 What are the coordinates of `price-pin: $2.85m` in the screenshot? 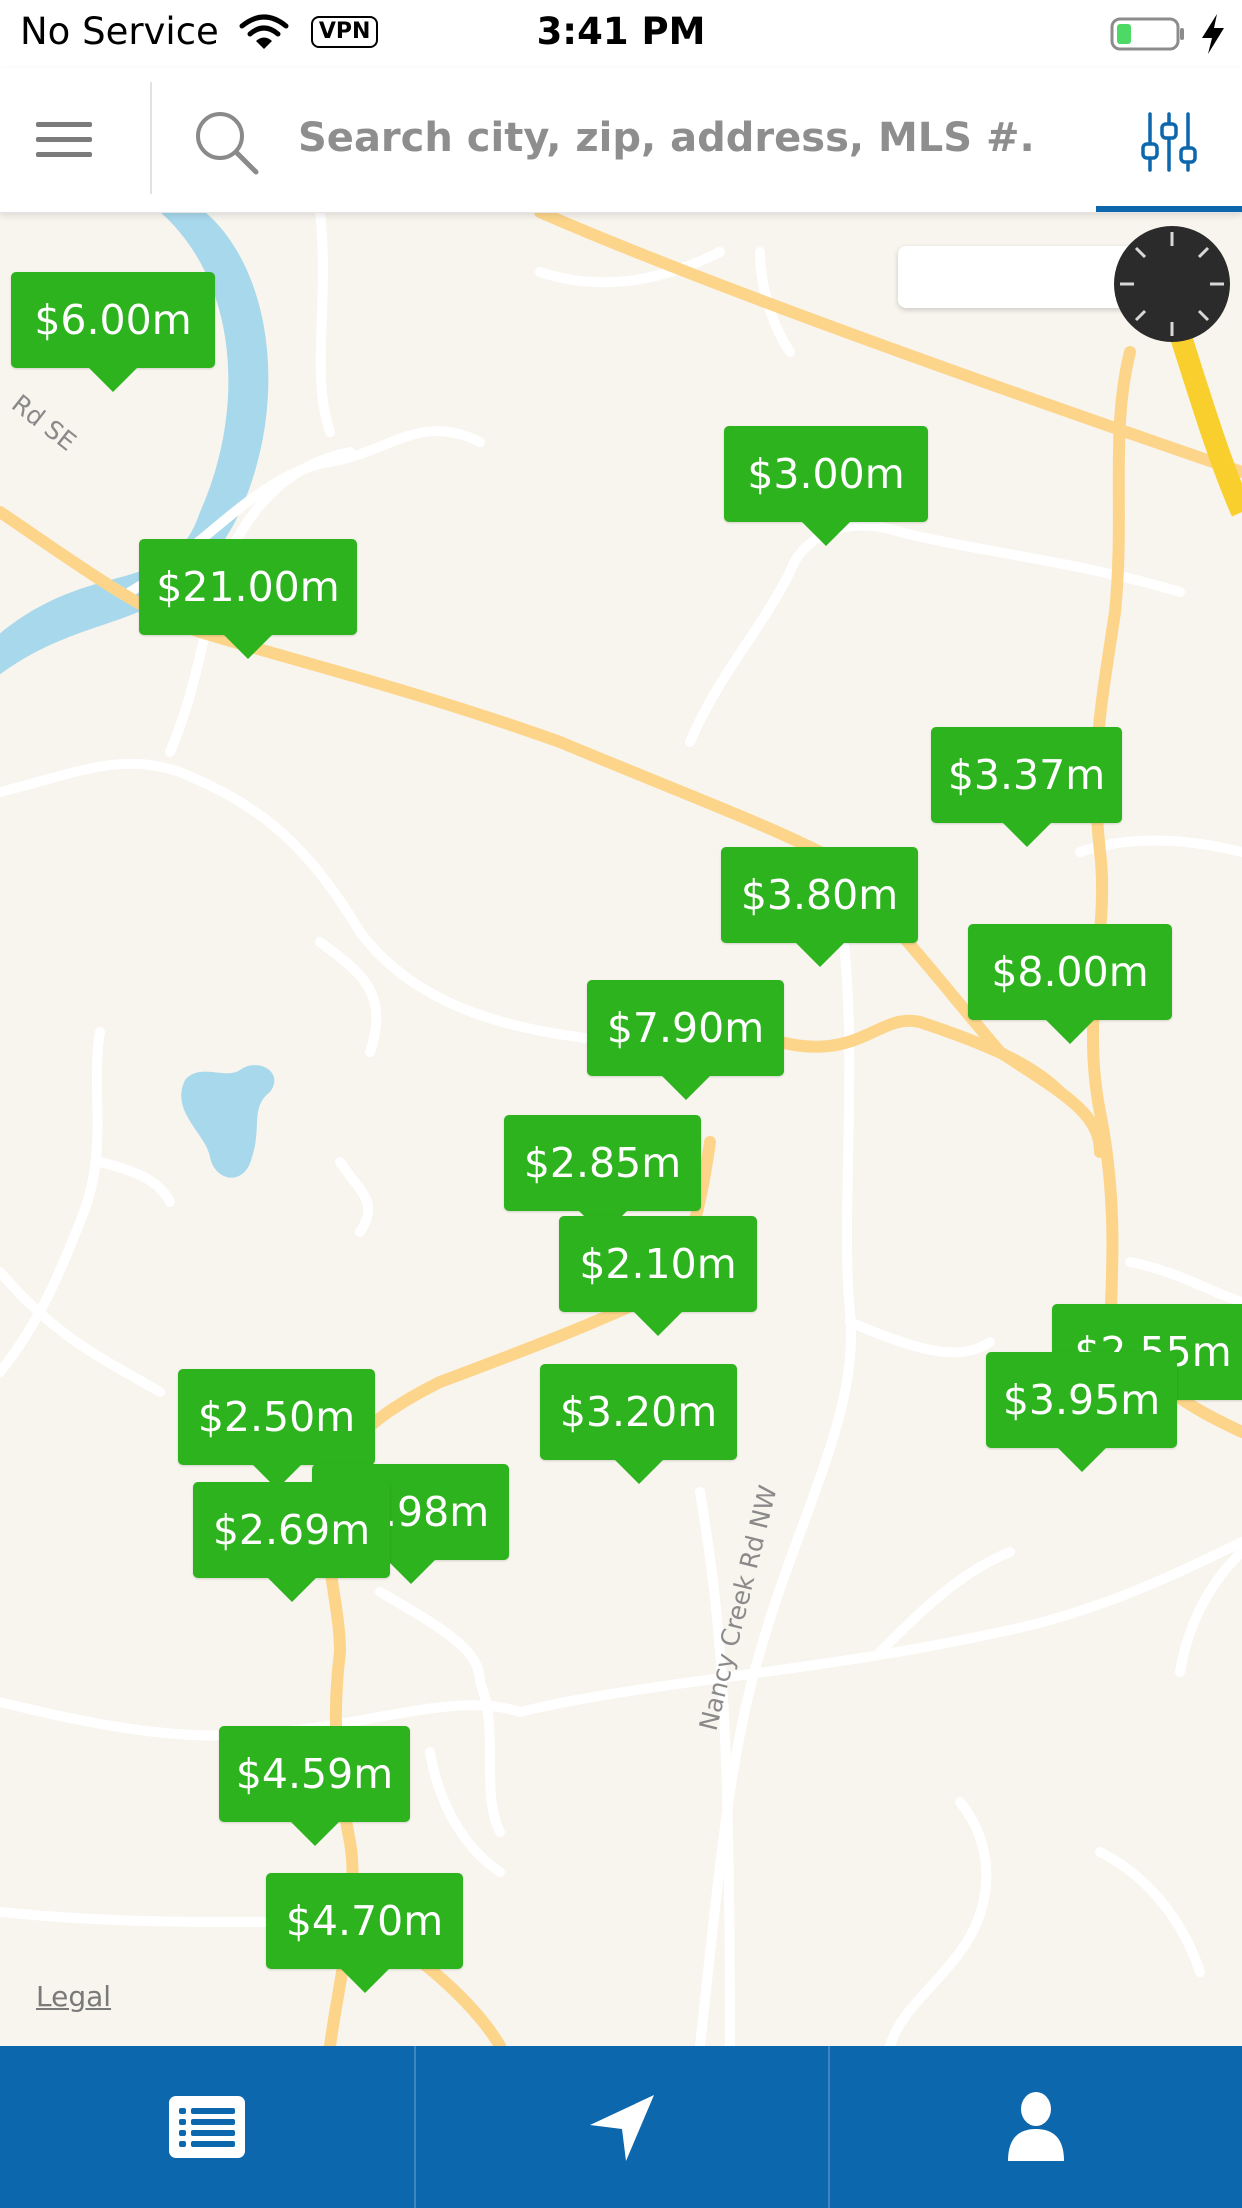 It's located at (602, 1175).